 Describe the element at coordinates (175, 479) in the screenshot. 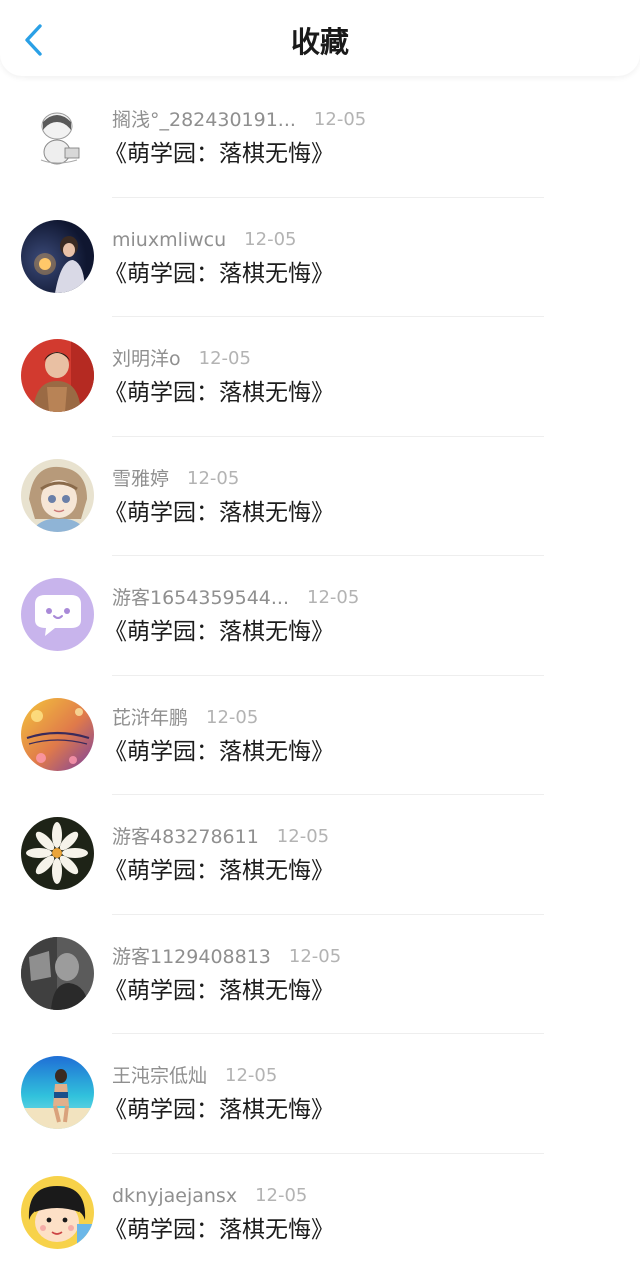

I see `item-meta: 雪雅婷 12-05` at that location.